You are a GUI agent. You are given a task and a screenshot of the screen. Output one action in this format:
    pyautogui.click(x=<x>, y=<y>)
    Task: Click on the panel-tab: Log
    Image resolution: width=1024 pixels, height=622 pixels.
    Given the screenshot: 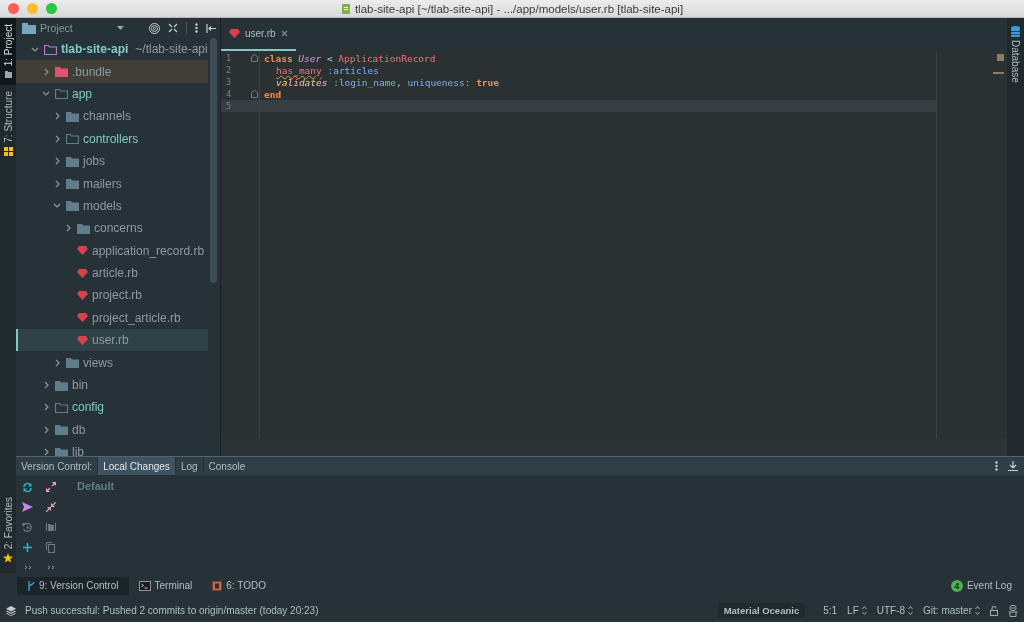 What is the action you would take?
    pyautogui.click(x=188, y=466)
    